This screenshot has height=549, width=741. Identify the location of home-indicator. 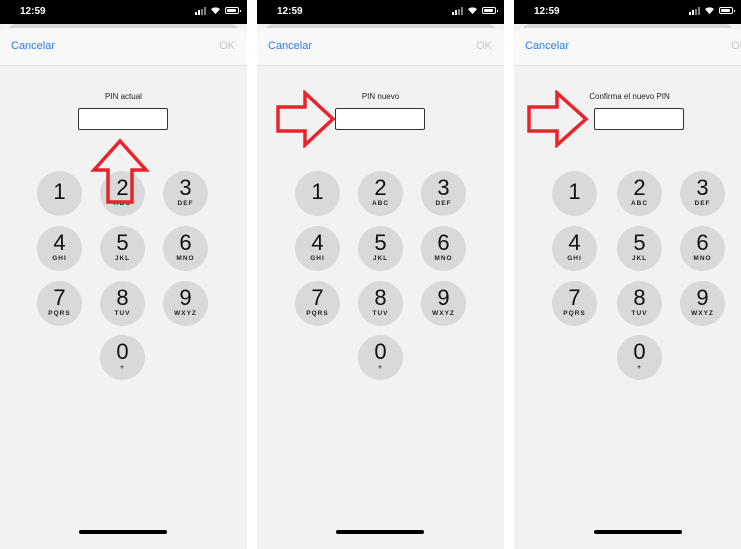
(123, 532).